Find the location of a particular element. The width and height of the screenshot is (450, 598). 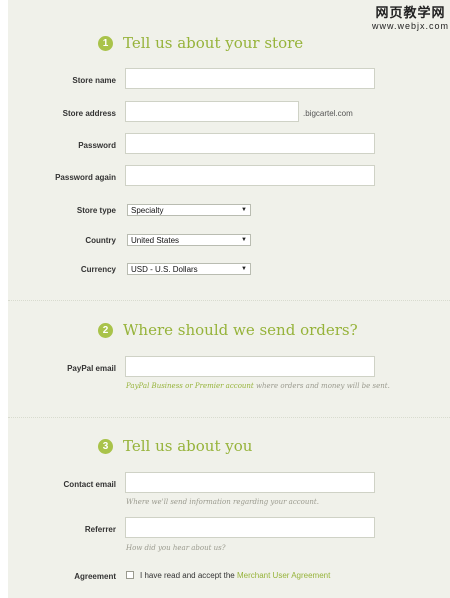

merchant-agreement-link: Merchant User Agreement is located at coordinates (283, 575).